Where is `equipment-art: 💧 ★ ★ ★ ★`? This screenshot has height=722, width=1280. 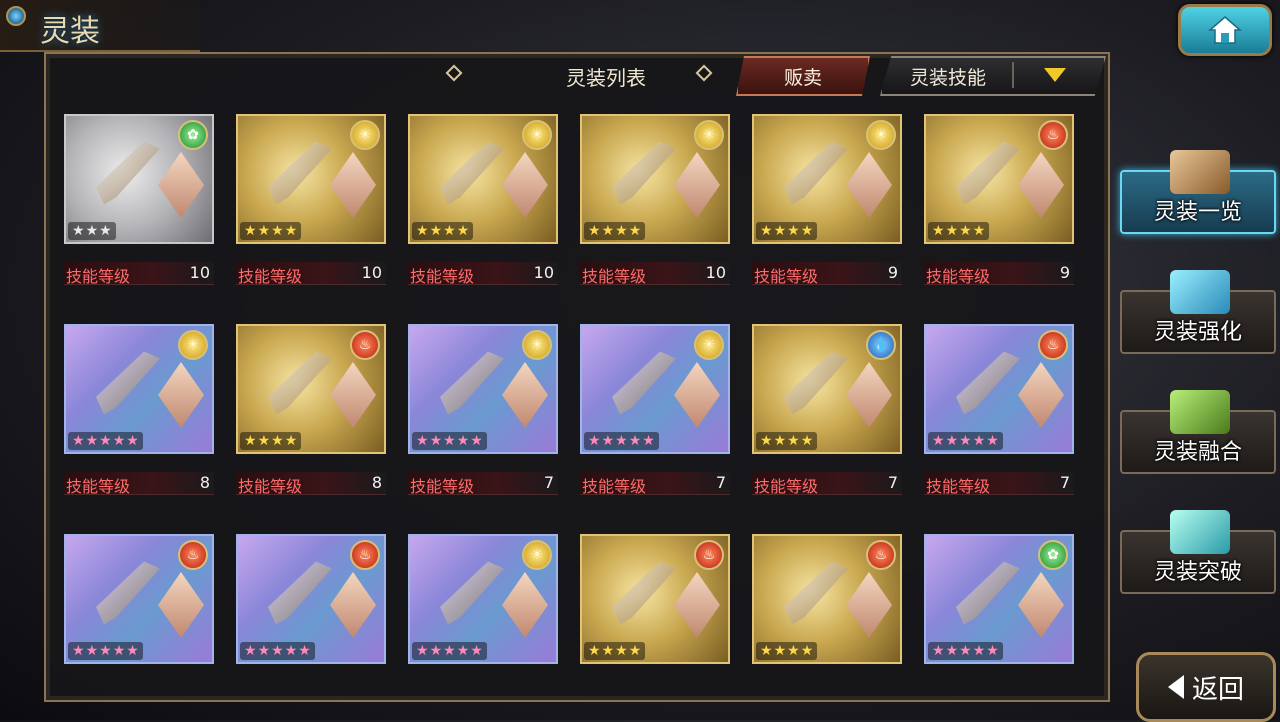 equipment-art: 💧 ★ ★ ★ ★ is located at coordinates (827, 389).